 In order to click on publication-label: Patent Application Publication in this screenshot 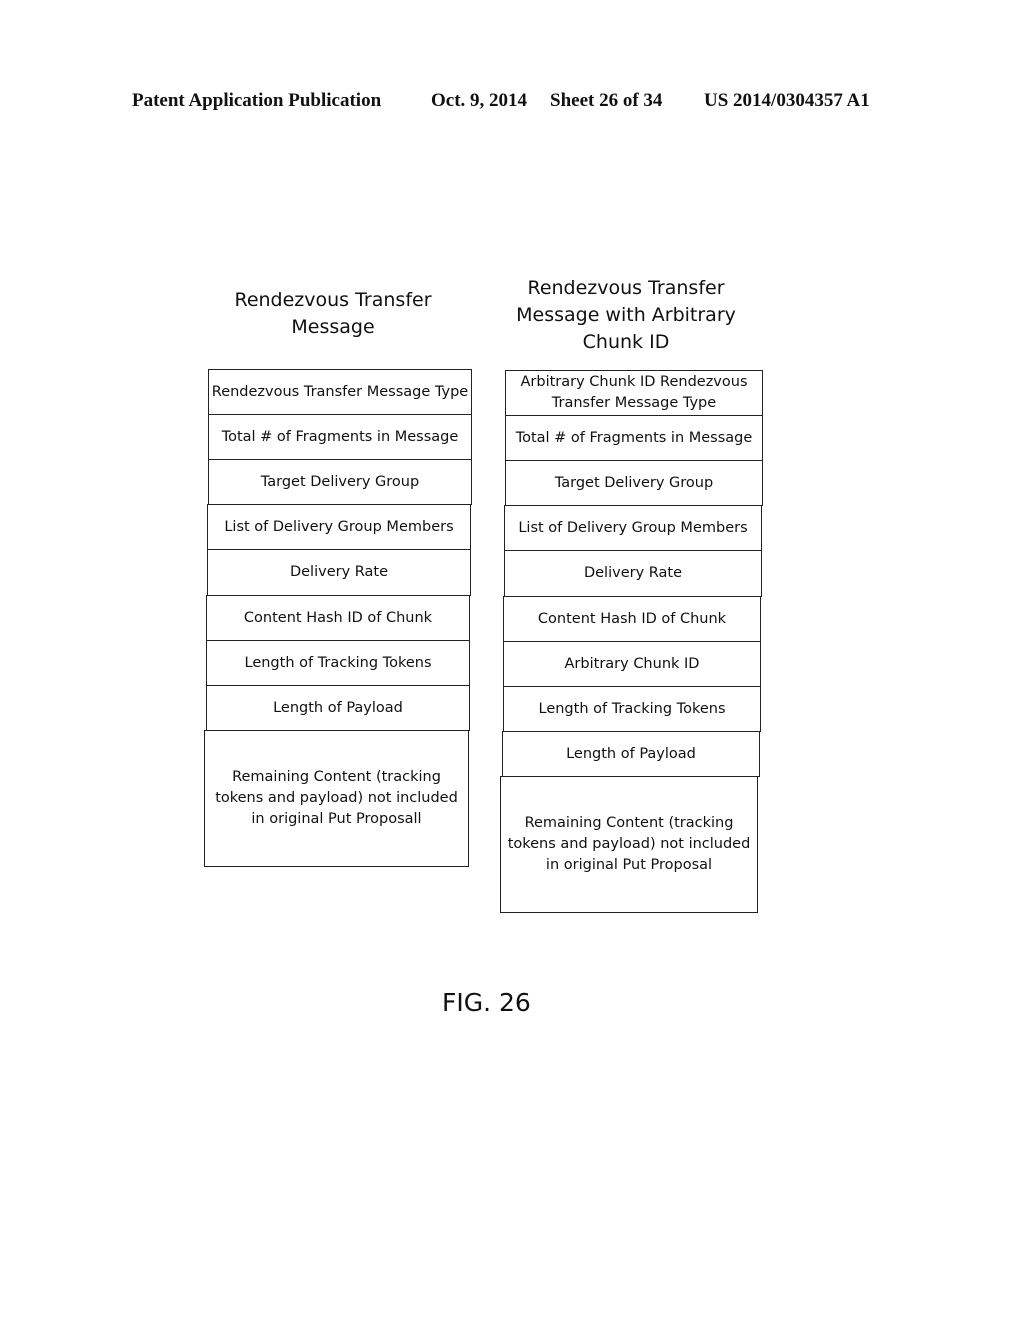, I will do `click(257, 100)`.